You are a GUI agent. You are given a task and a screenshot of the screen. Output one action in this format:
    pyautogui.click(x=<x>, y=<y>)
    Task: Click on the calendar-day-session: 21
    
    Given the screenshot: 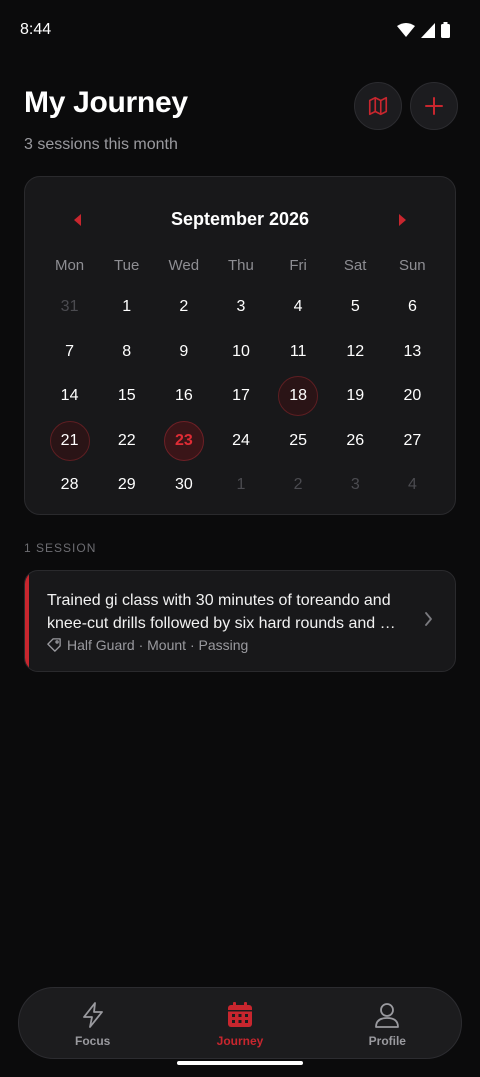 What is the action you would take?
    pyautogui.click(x=69, y=441)
    